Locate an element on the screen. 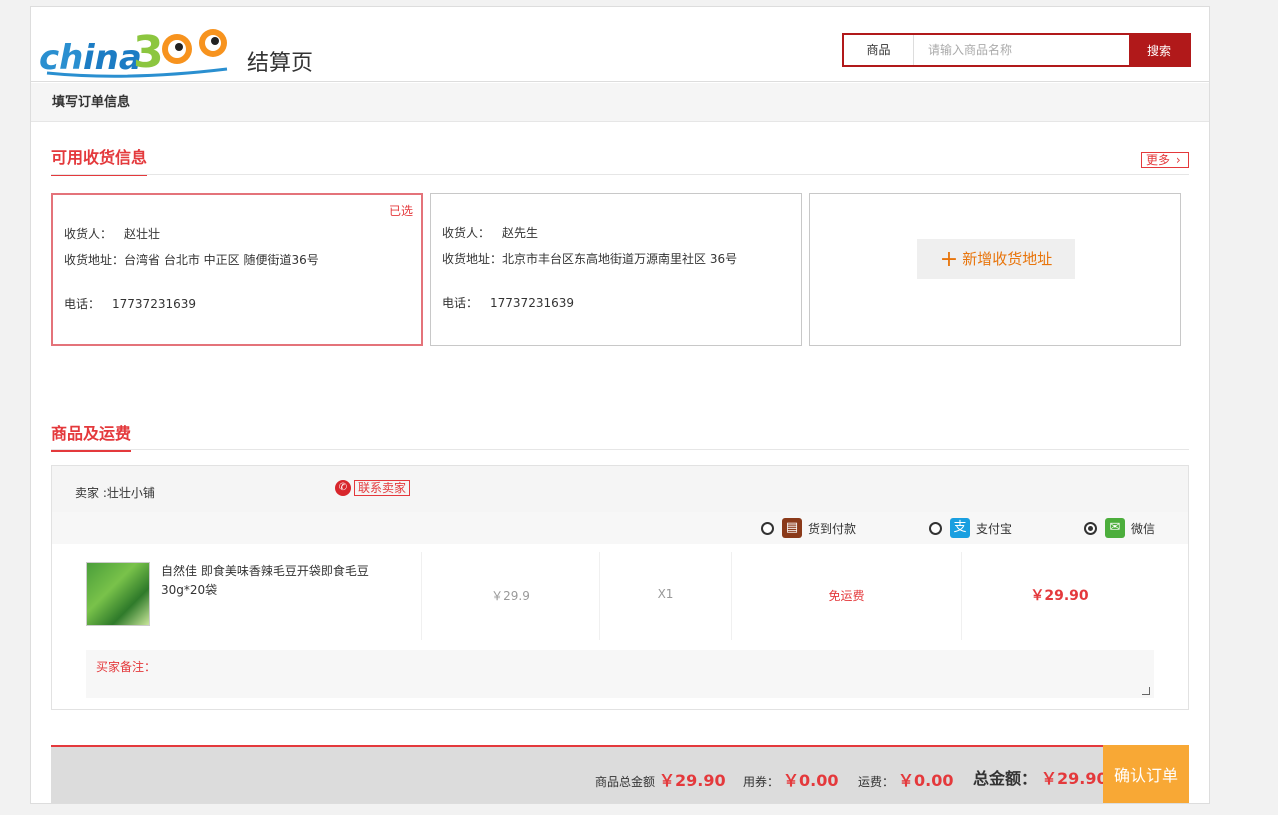 The width and height of the screenshot is (1278, 815). address-line: 收货地址：台湾省 台北市 中正区 随便街道36号 is located at coordinates (191, 259).